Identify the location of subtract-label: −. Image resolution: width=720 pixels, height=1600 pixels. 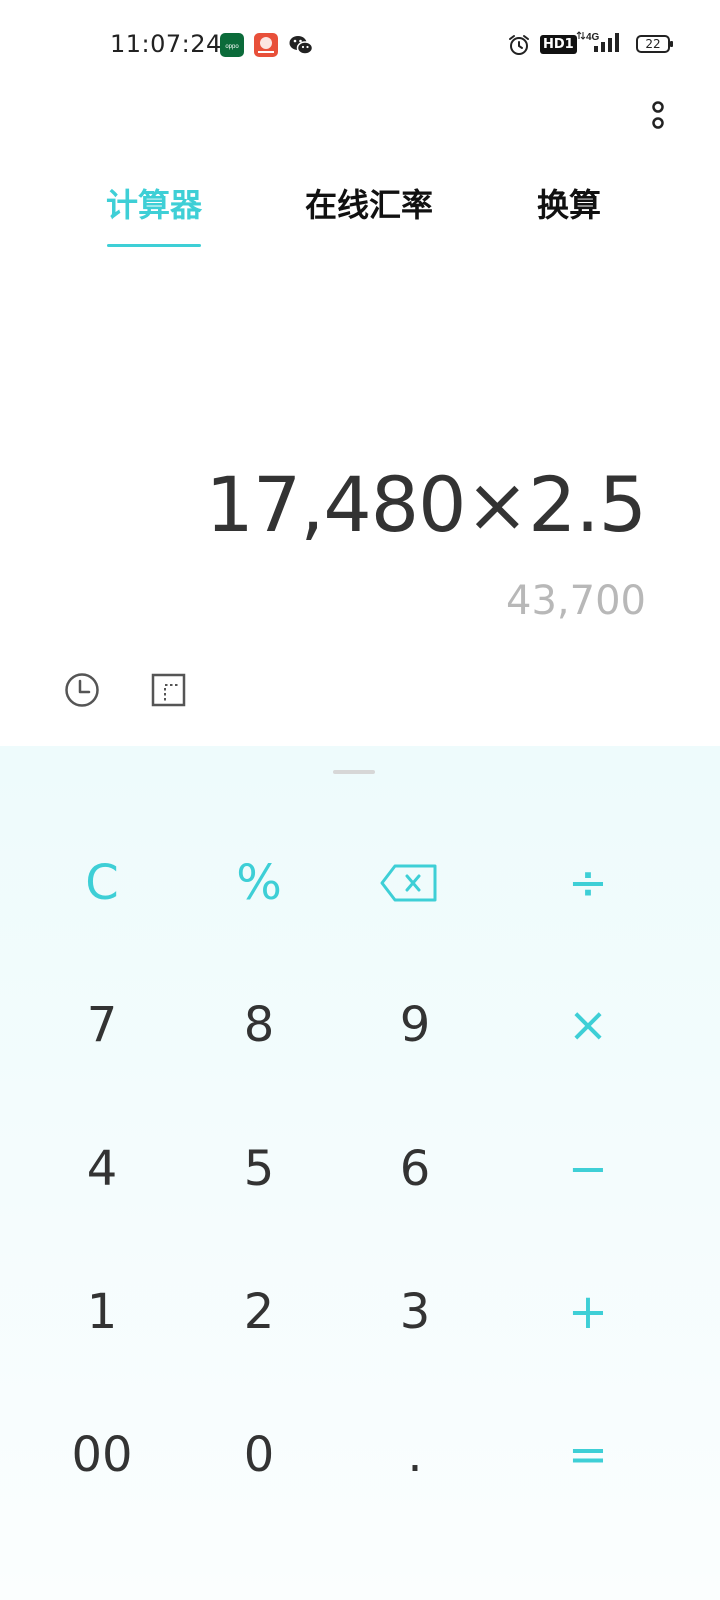
(588, 1169).